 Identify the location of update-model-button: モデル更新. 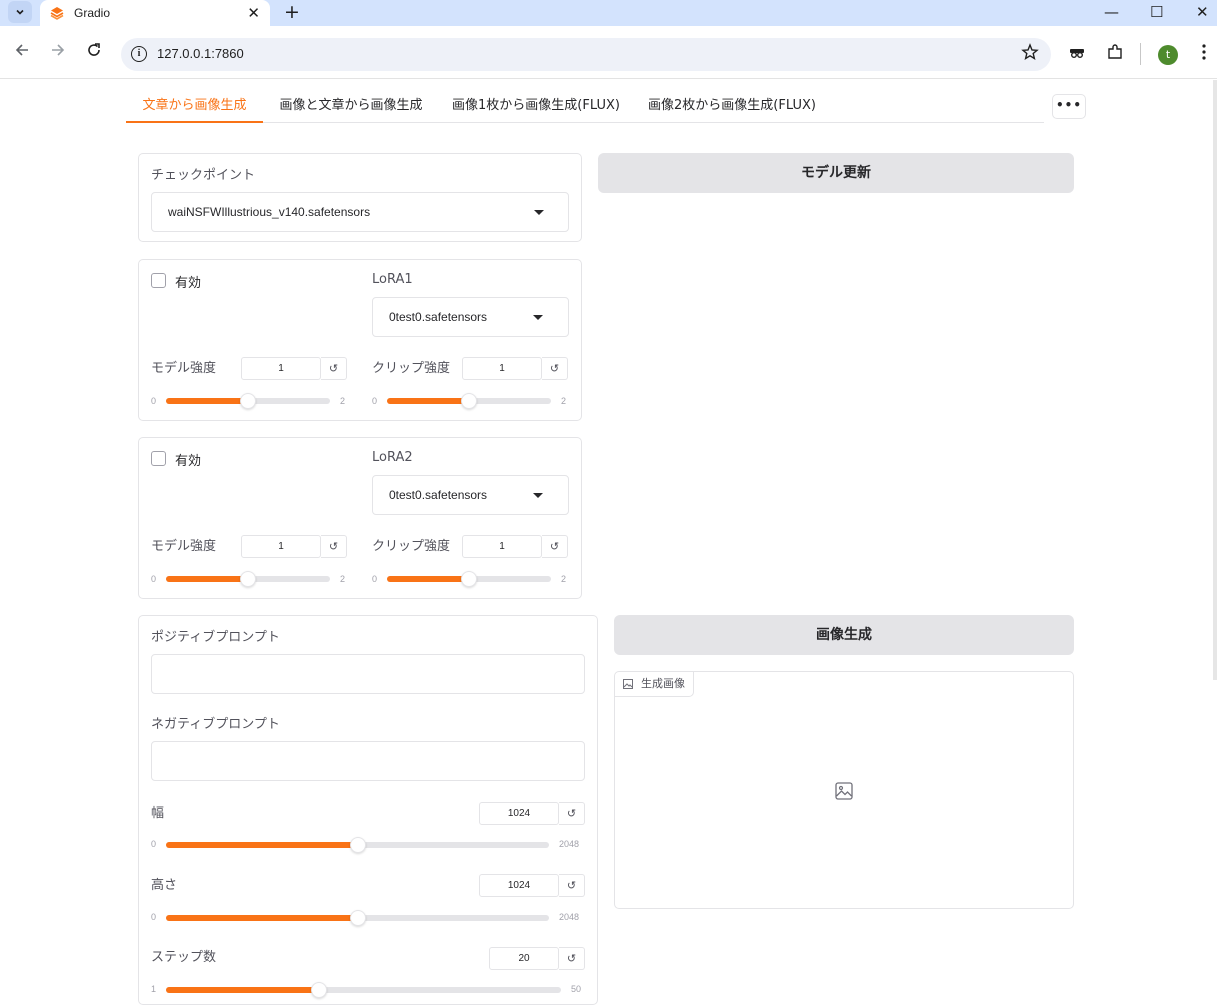
(836, 173).